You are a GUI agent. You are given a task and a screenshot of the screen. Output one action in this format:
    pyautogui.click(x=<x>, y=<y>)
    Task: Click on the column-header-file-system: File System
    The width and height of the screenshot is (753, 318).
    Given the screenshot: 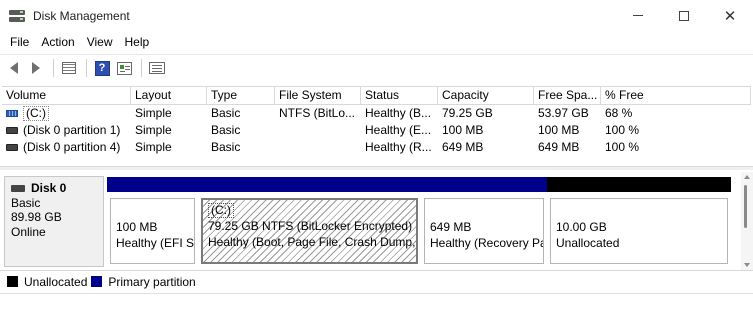 What is the action you would take?
    pyautogui.click(x=318, y=96)
    